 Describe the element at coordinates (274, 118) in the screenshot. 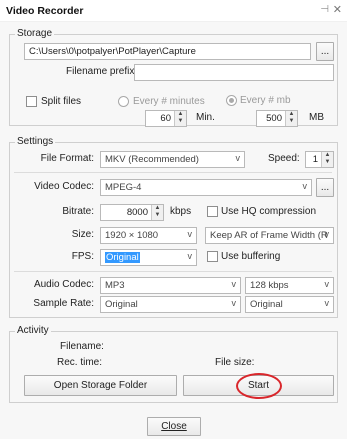

I see `mb-value: 500` at that location.